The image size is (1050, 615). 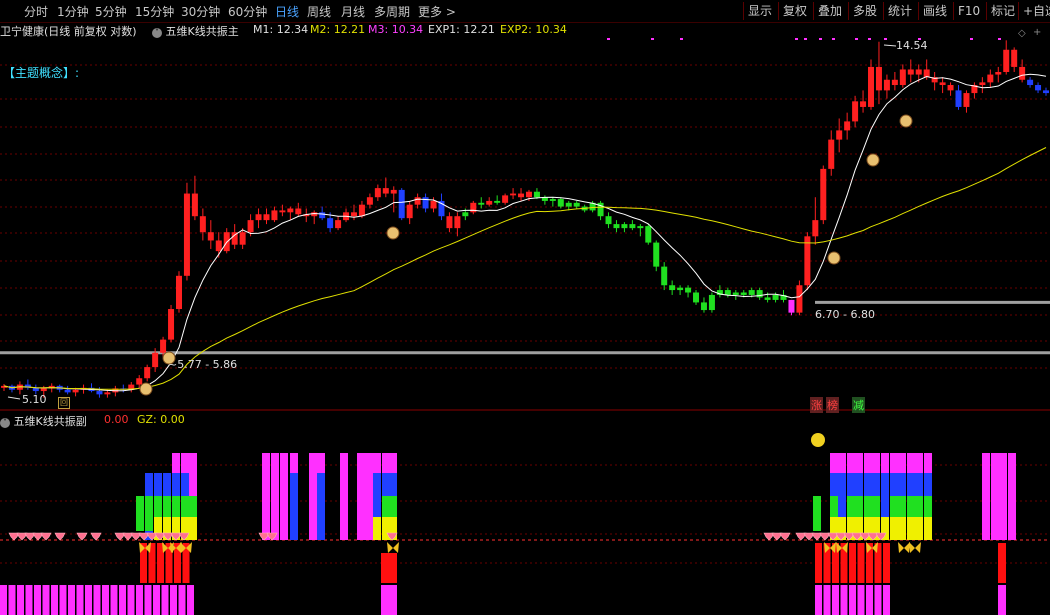 What do you see at coordinates (247, 11) in the screenshot?
I see `period-tab-5: 60分钟` at bounding box center [247, 11].